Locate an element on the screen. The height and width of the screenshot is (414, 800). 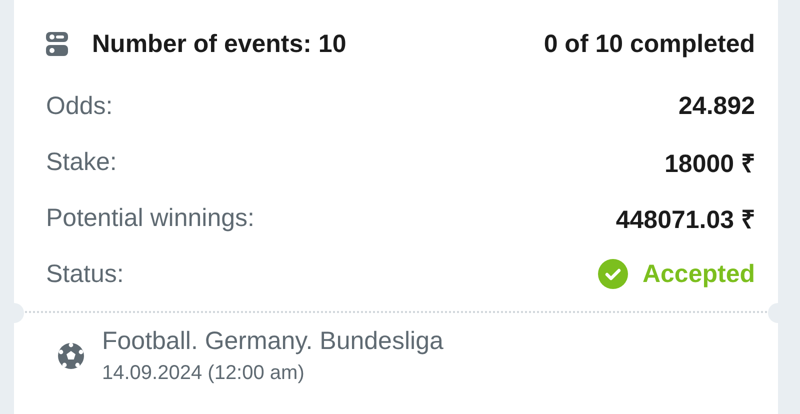
detail-value: 448071.03 ₹ is located at coordinates (685, 220).